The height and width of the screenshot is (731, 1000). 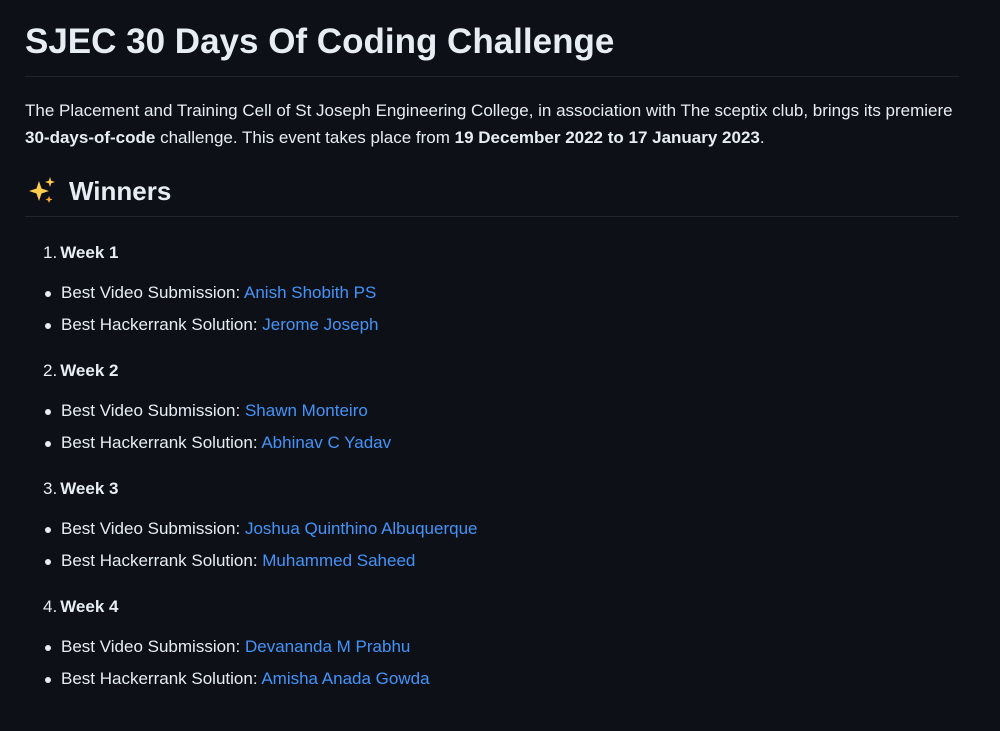 I want to click on winner-link: Muhammed Saheed, so click(x=338, y=560).